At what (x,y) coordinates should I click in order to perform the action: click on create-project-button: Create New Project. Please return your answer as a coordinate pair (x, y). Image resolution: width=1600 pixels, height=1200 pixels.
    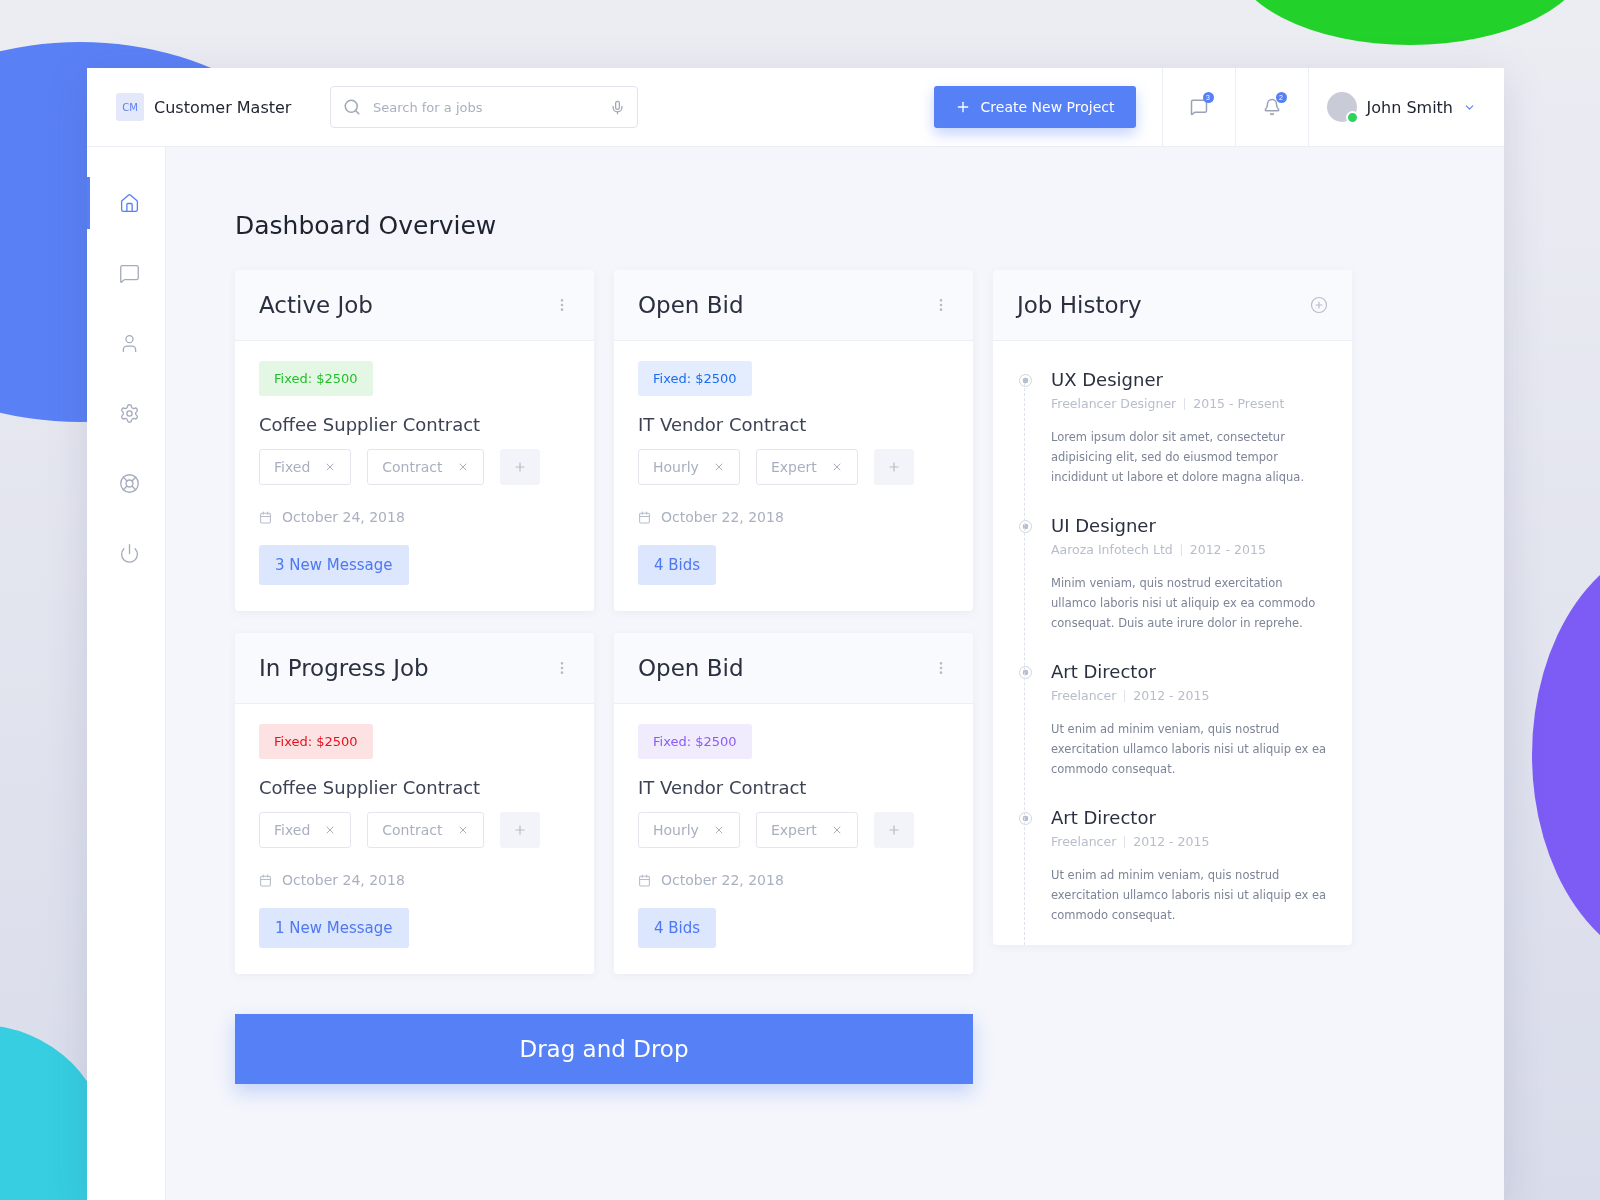
    Looking at the image, I should click on (1034, 107).